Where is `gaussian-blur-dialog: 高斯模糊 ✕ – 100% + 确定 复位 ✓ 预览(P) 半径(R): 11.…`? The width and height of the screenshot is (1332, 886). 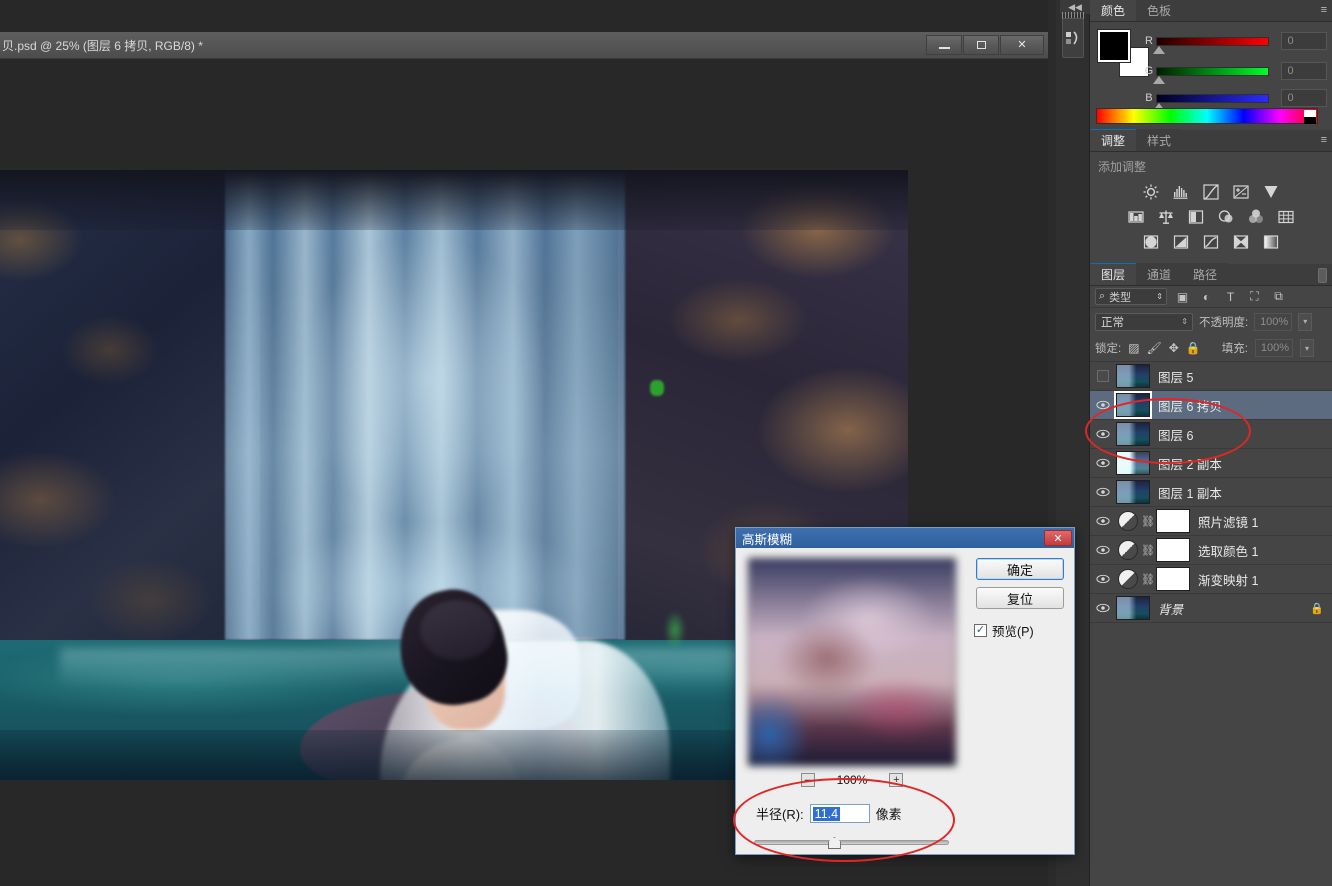
gaussian-blur-dialog: 高斯模糊 ✕ – 100% + 确定 复位 ✓ 预览(P) 半径(R): 11.… is located at coordinates (905, 691).